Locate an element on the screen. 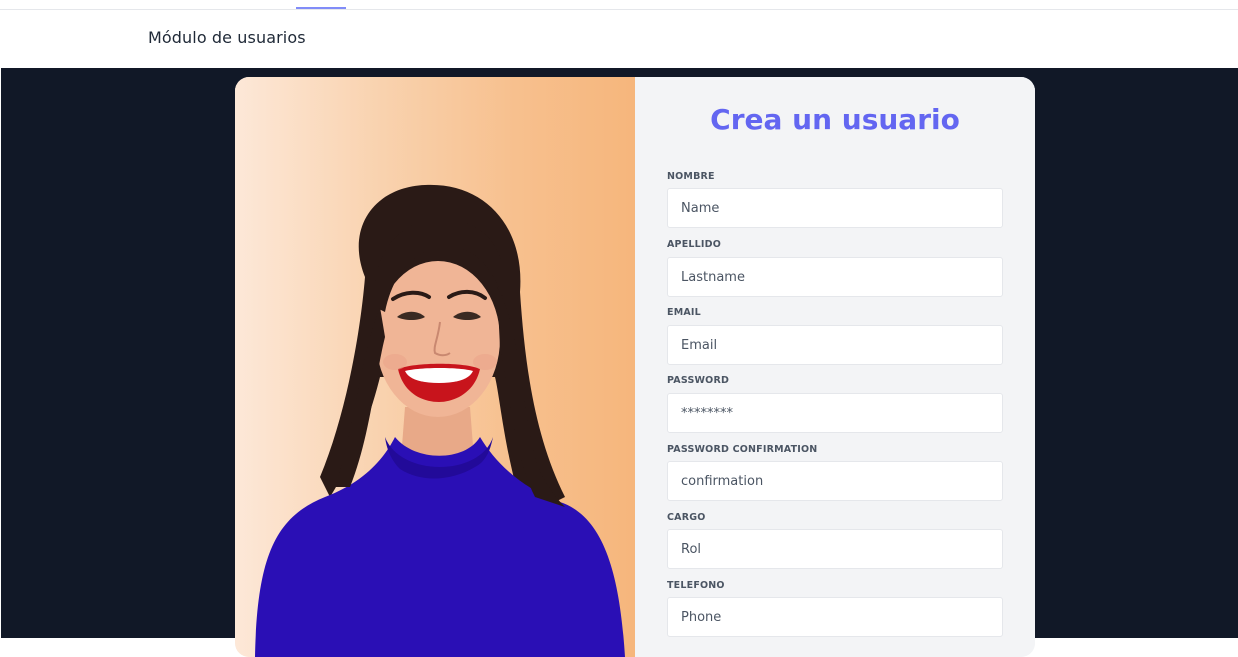  top-navigation-bar is located at coordinates (619, 5).